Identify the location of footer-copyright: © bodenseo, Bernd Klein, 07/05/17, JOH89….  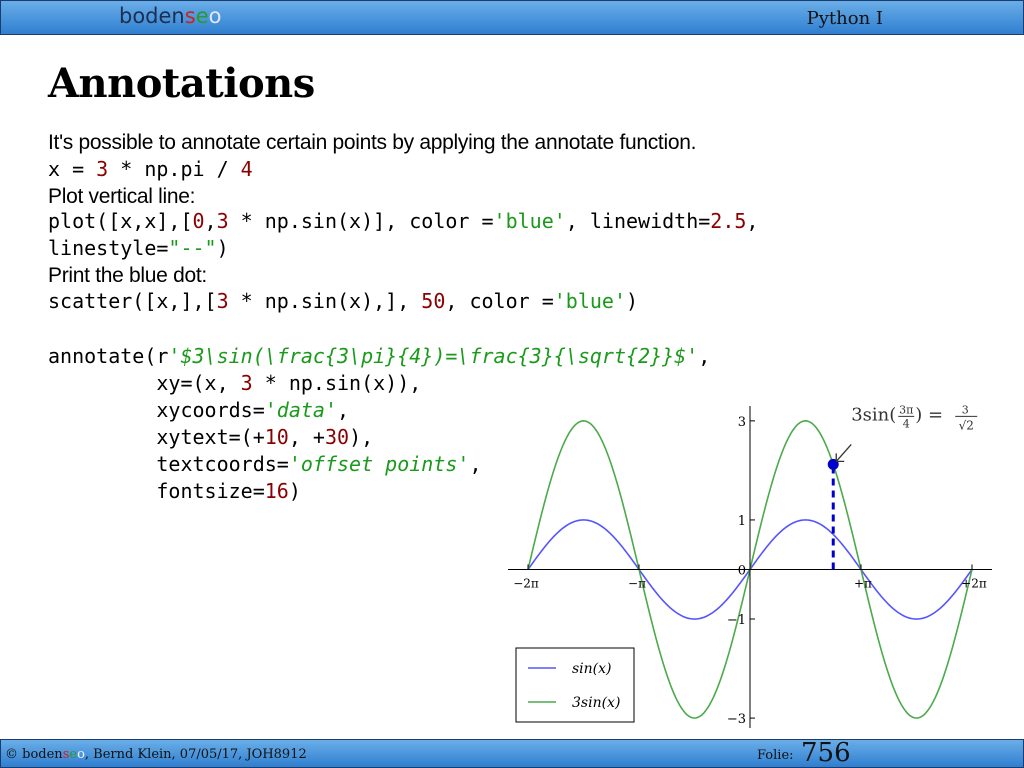
(156, 754).